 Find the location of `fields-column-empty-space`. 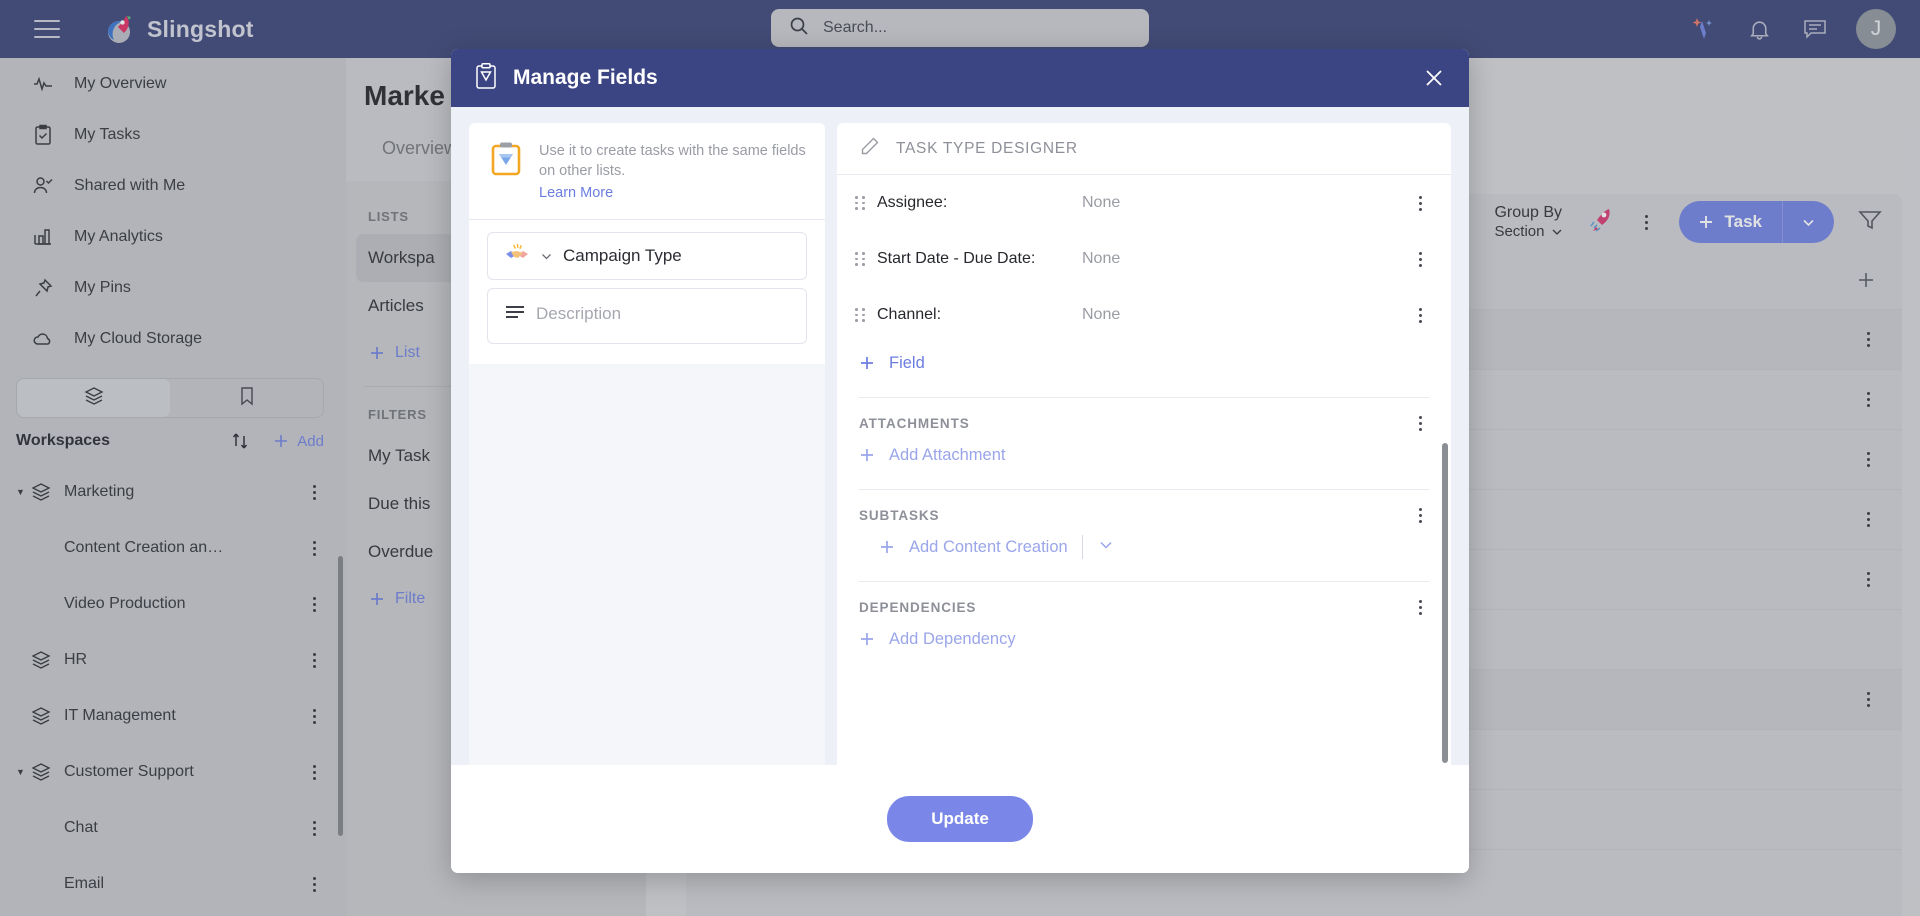

fields-column-empty-space is located at coordinates (647, 572).